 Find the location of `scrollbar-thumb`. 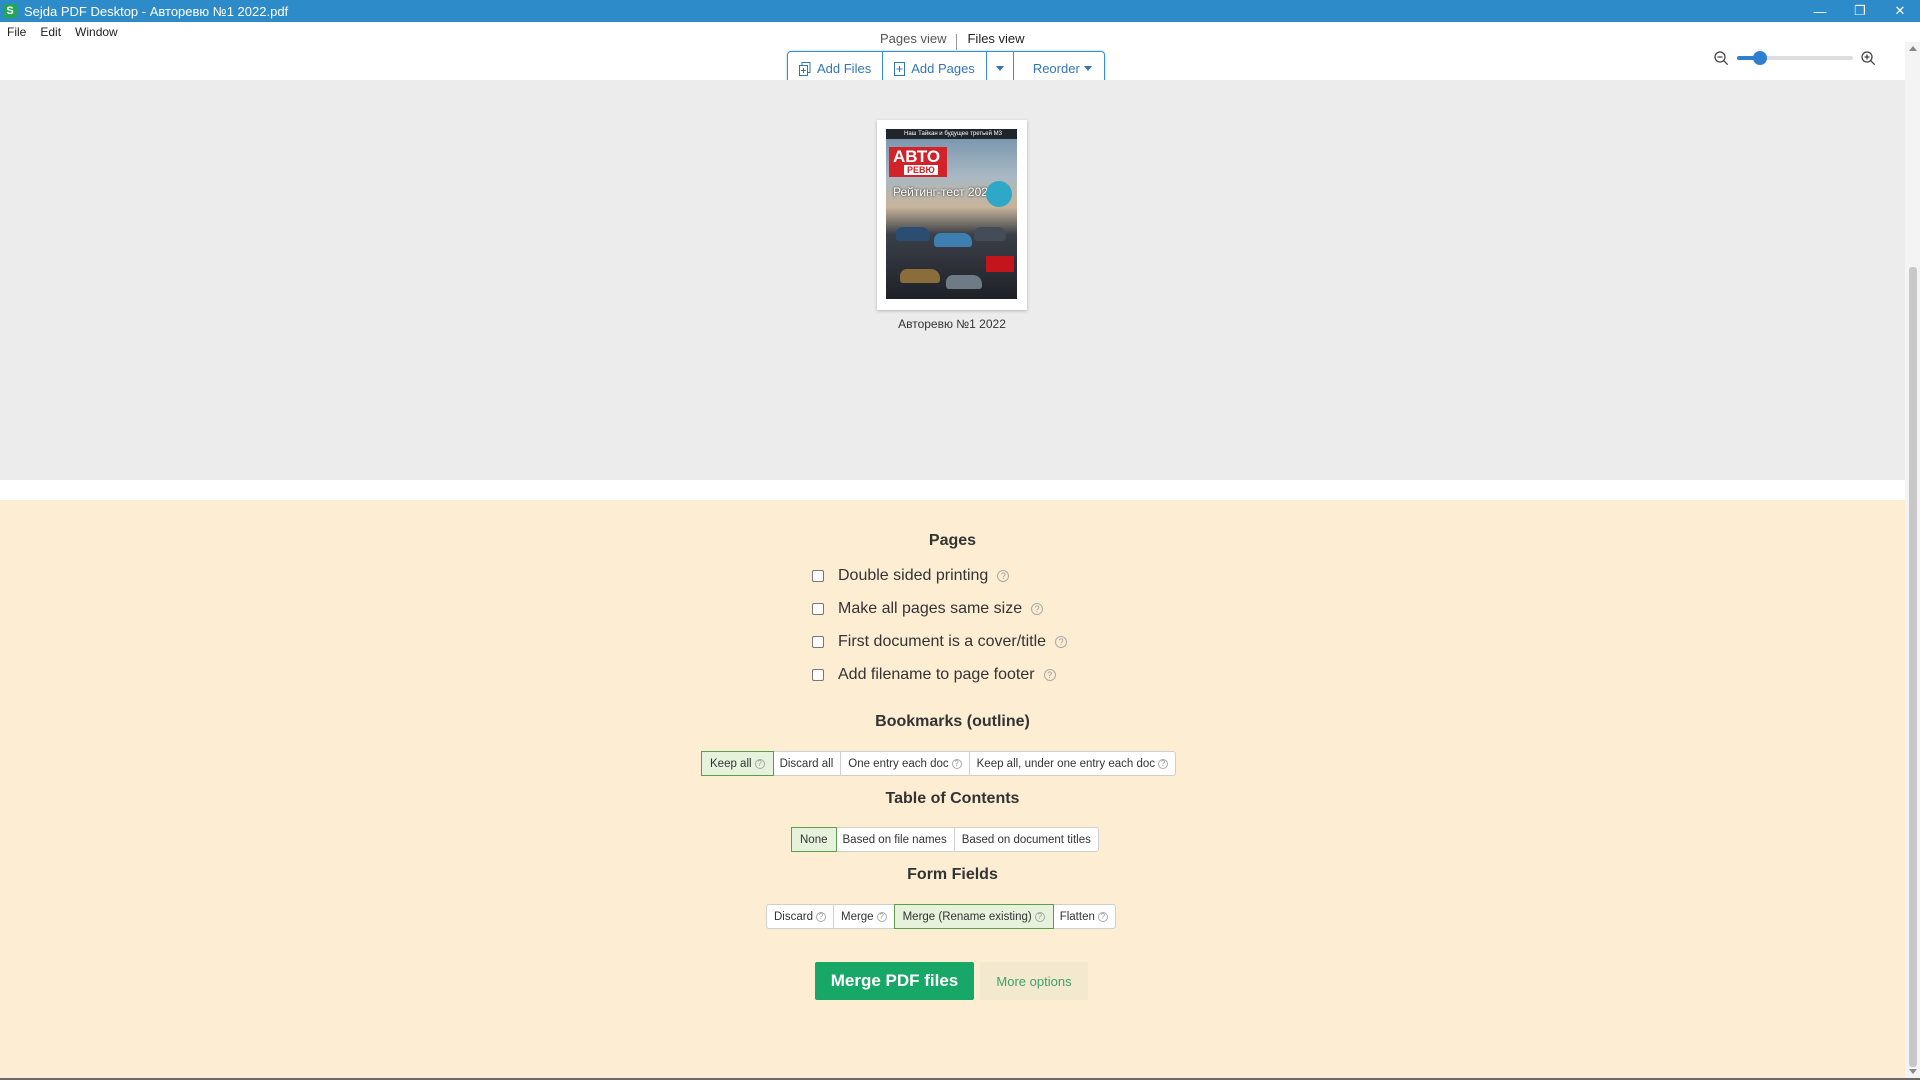

scrollbar-thumb is located at coordinates (1913, 667).